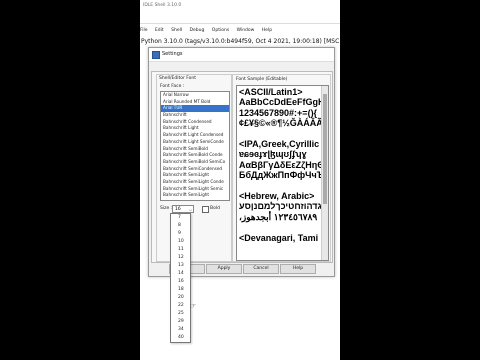 The image size is (480, 360). Describe the element at coordinates (180, 306) in the screenshot. I see `size-option: 22` at that location.